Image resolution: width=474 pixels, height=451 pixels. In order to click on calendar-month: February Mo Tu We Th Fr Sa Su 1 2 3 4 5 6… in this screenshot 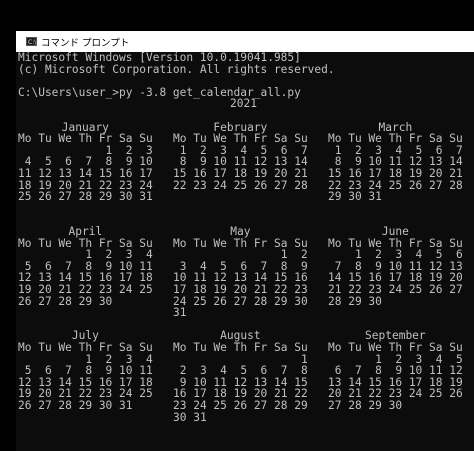, I will do `click(240, 168)`.